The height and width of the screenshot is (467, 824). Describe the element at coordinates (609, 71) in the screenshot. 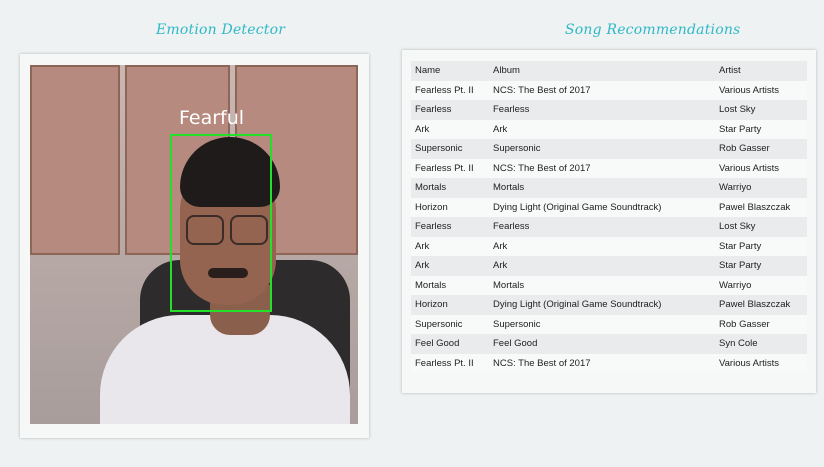

I see `table-header-row: Name Album Artist` at that location.